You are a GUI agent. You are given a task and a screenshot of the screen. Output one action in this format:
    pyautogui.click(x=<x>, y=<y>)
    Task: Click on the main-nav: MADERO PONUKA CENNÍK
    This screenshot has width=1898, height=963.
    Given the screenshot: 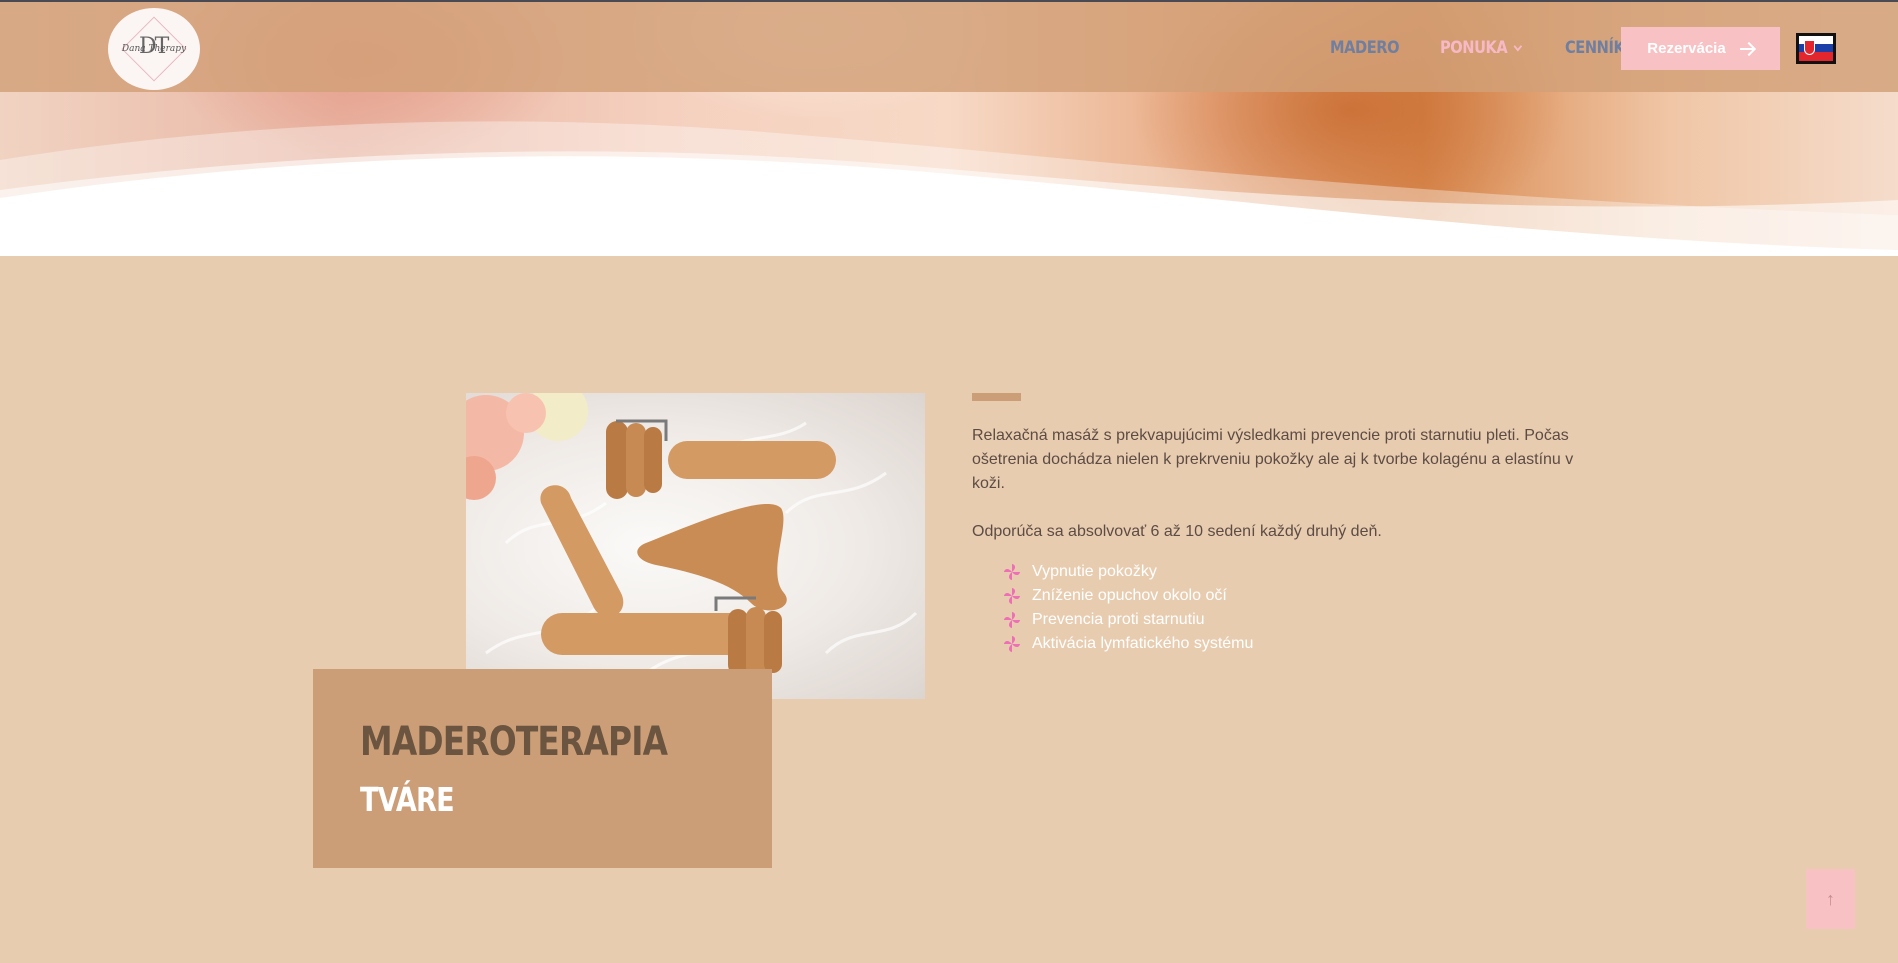 What is the action you would take?
    pyautogui.click(x=1497, y=48)
    